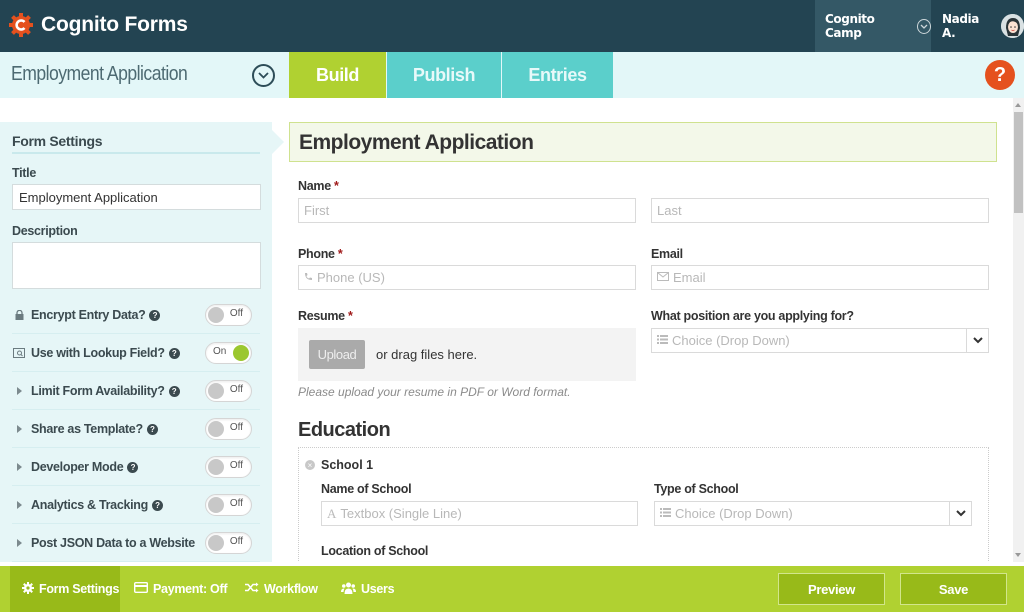  Describe the element at coordinates (113, 543) in the screenshot. I see `setting-label: Post JSON Data to a Website` at that location.